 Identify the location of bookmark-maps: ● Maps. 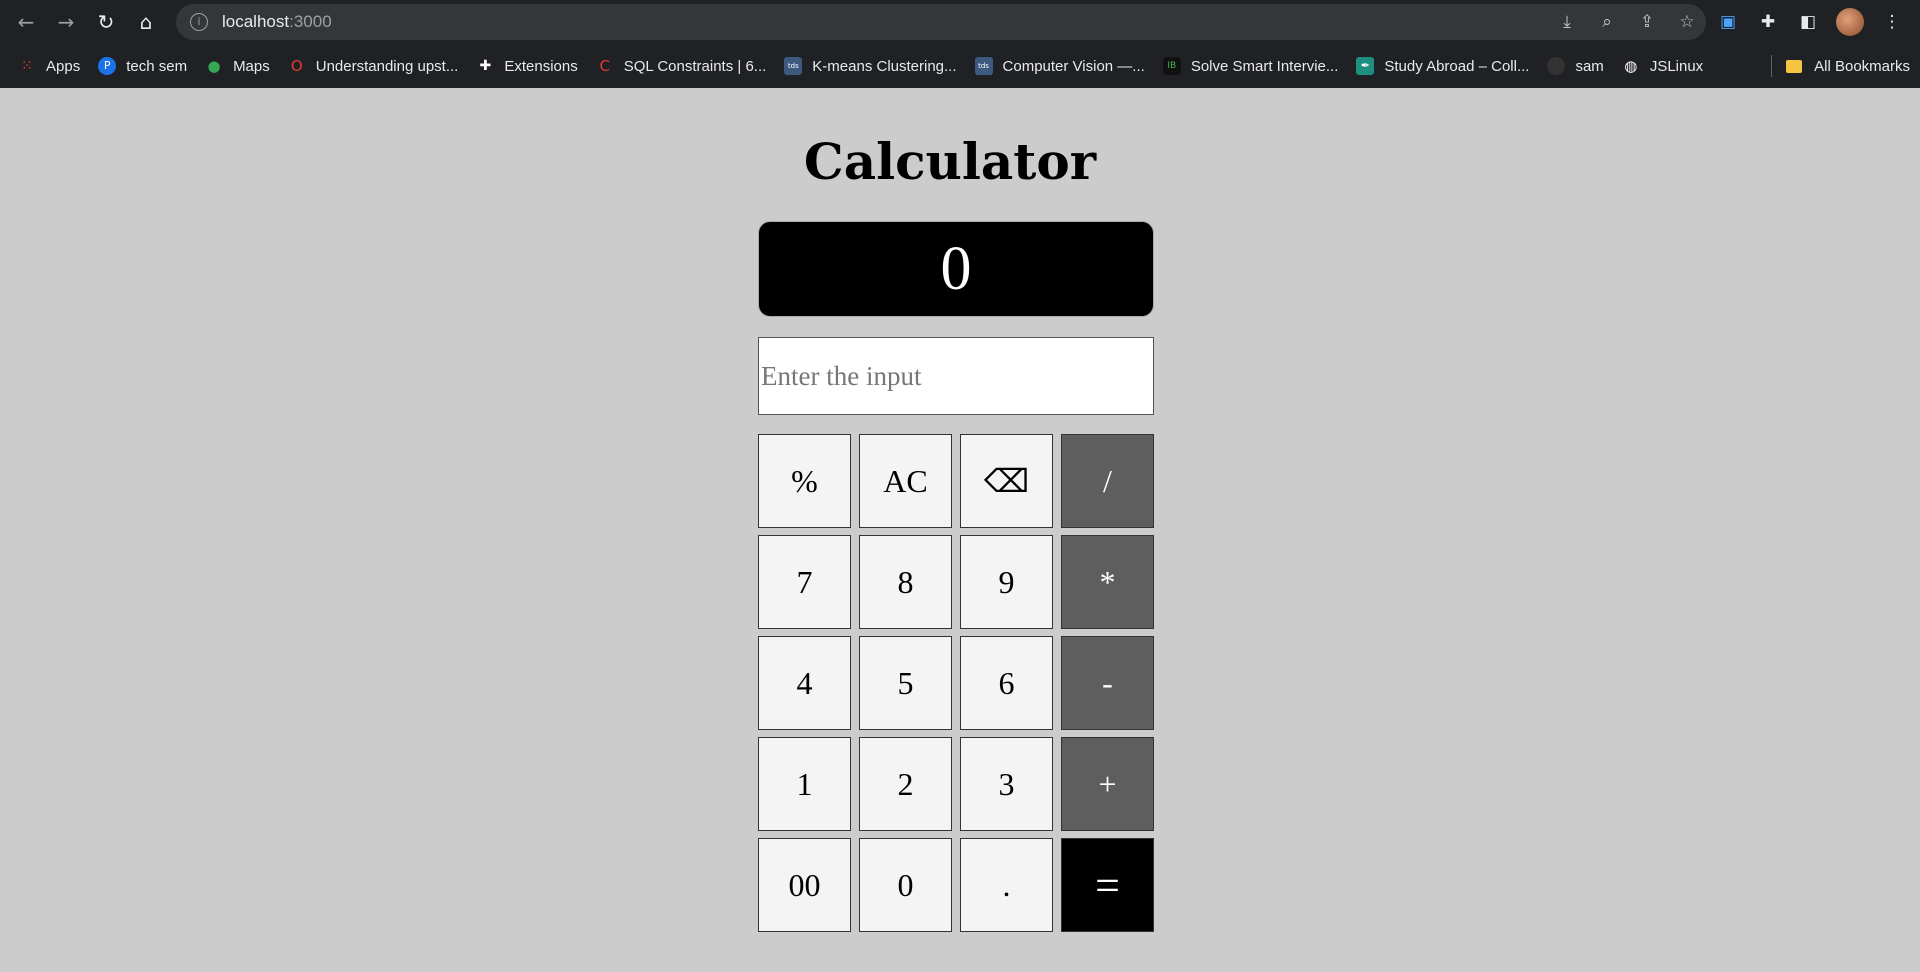
(237, 66).